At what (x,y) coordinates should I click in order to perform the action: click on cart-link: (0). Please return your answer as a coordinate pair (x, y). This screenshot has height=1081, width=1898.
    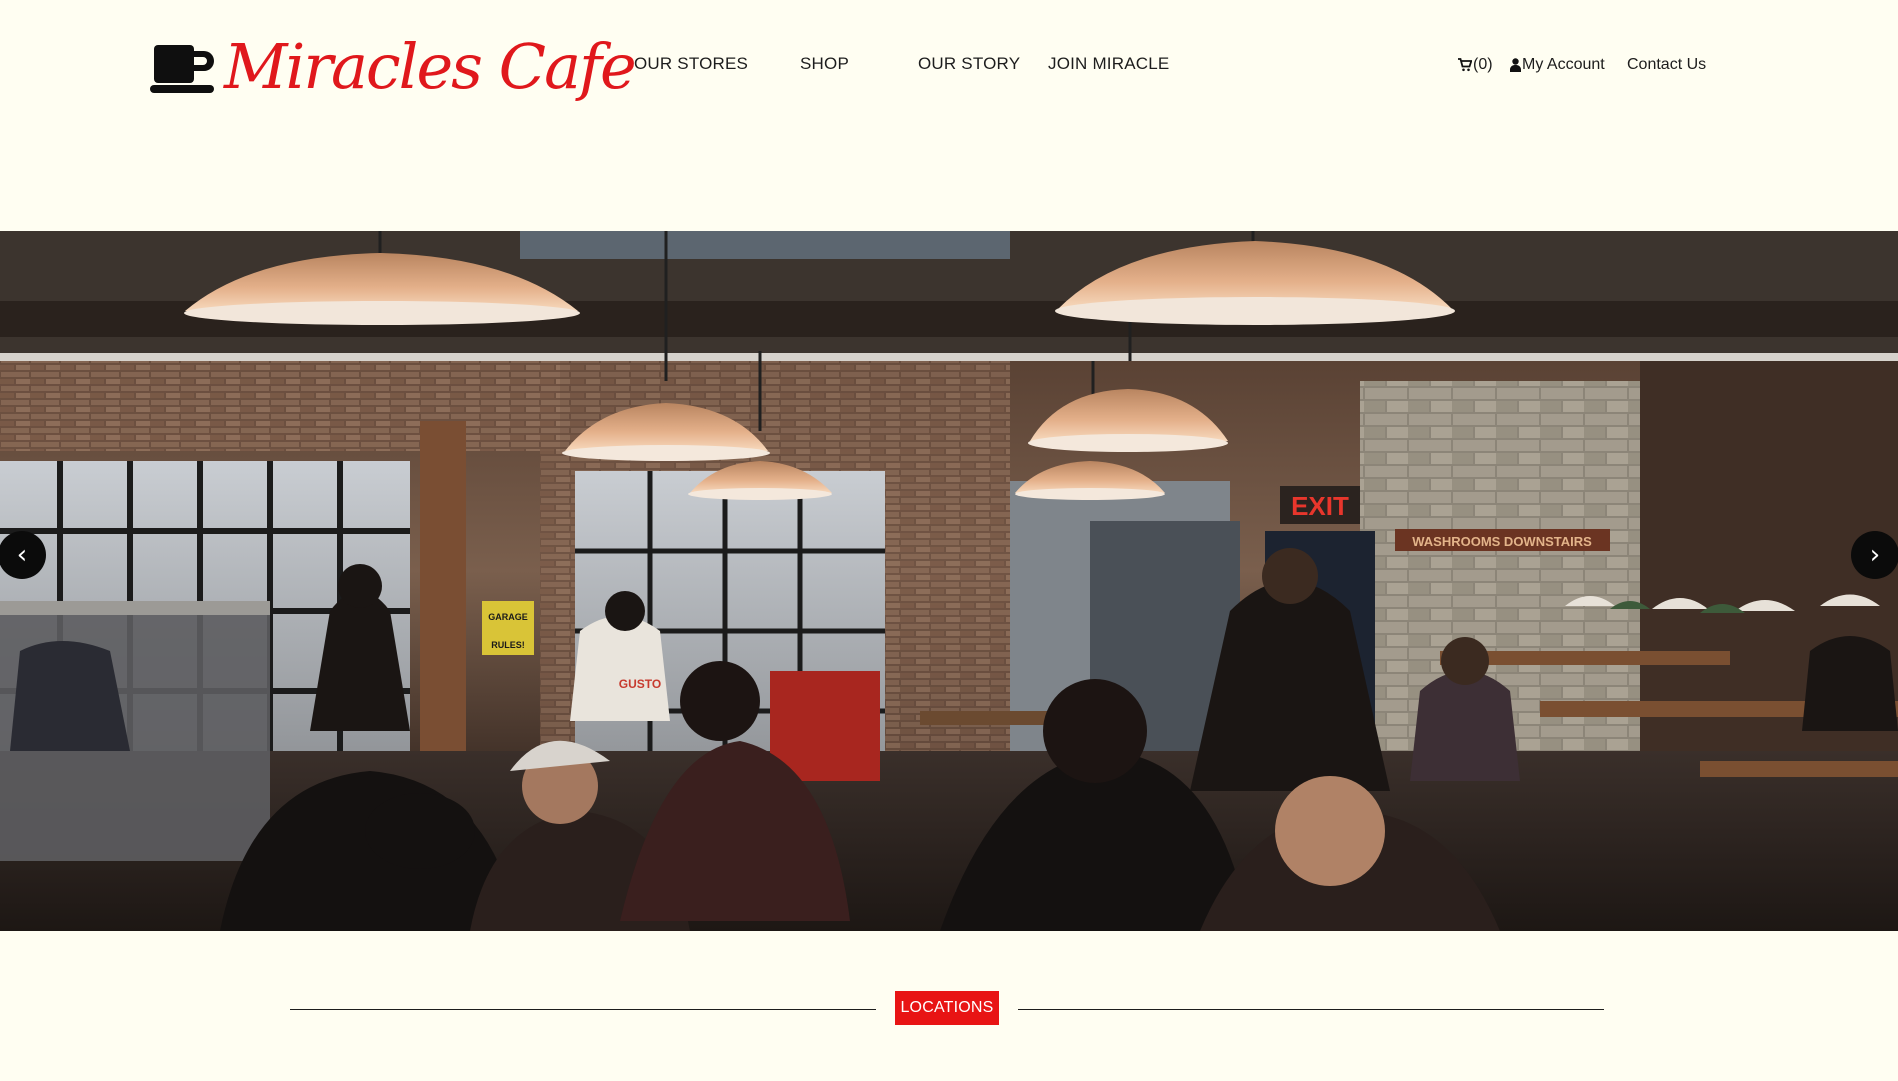
    Looking at the image, I should click on (1475, 65).